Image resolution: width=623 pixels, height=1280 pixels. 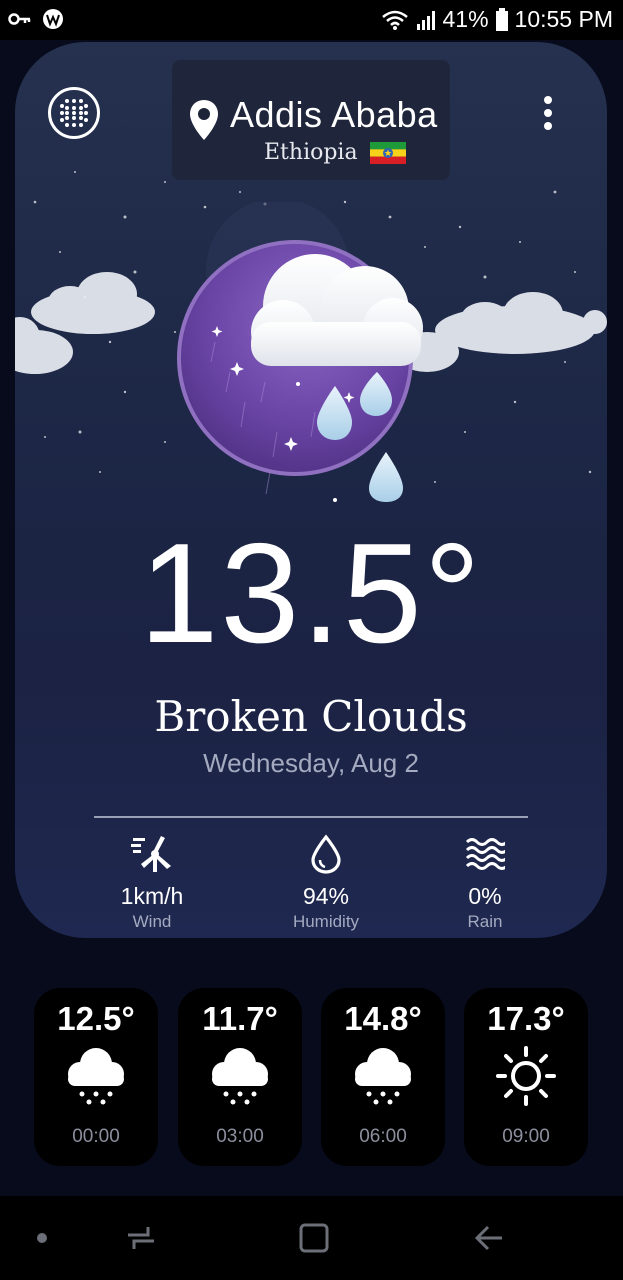 What do you see at coordinates (485, 921) in the screenshot?
I see `rain-label: Rain` at bounding box center [485, 921].